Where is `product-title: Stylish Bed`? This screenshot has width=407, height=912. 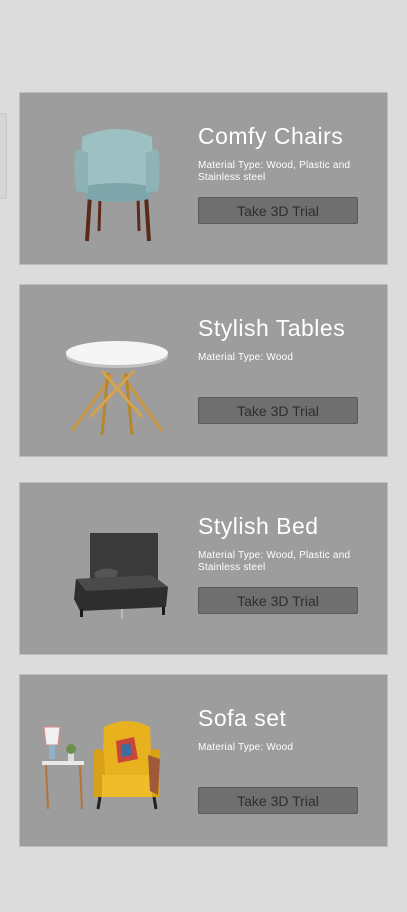 product-title: Stylish Bed is located at coordinates (258, 526).